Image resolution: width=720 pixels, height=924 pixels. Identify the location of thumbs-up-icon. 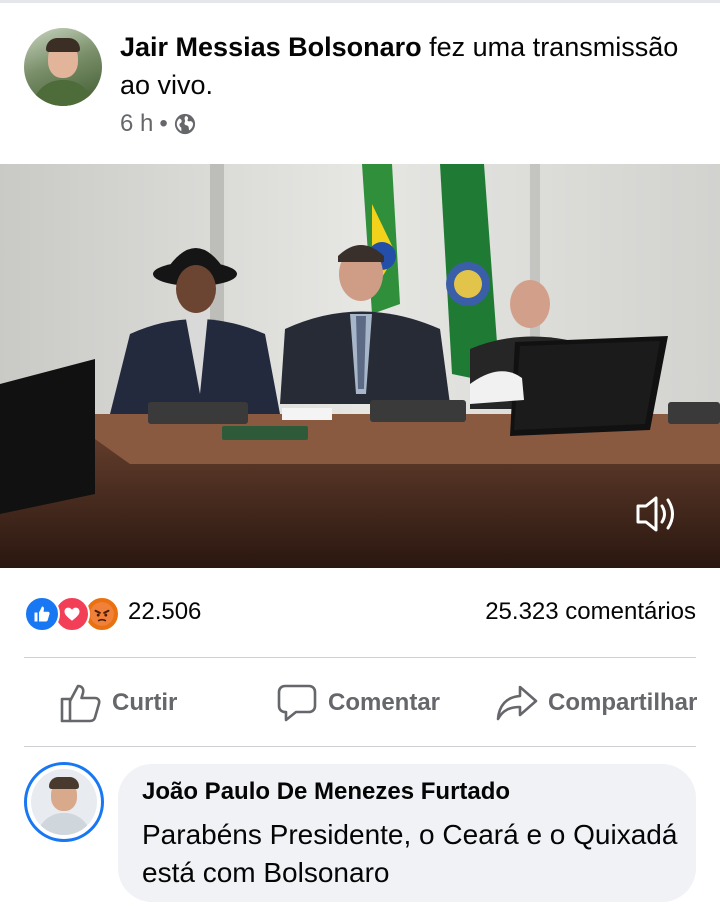
(80, 703).